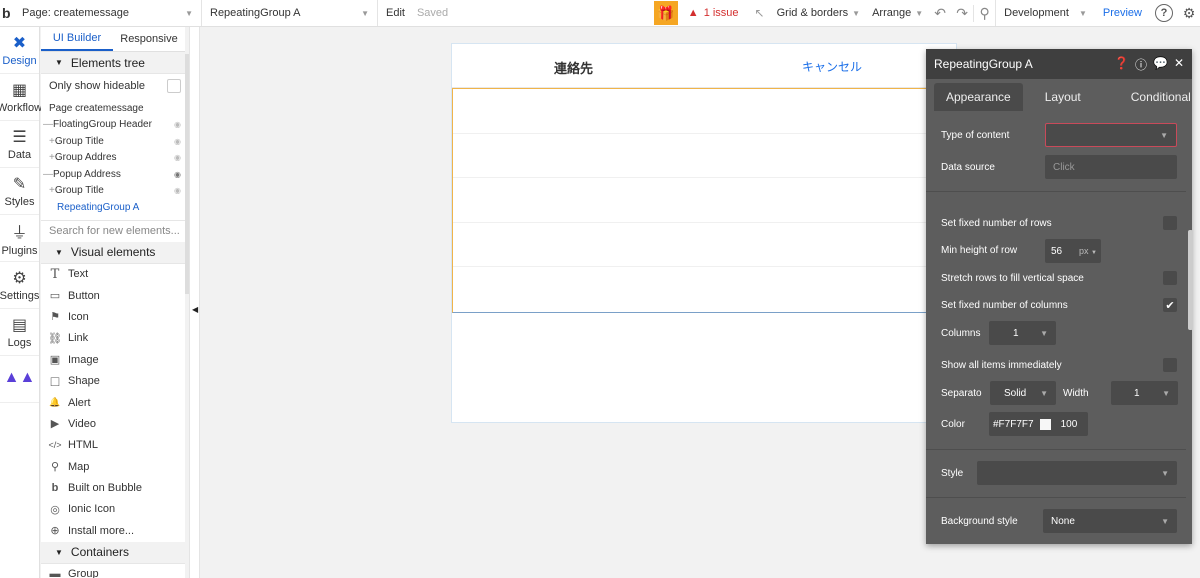 The height and width of the screenshot is (578, 1200). What do you see at coordinates (1023, 393) in the screenshot?
I see `separator-dropdown: Solid ▼` at bounding box center [1023, 393].